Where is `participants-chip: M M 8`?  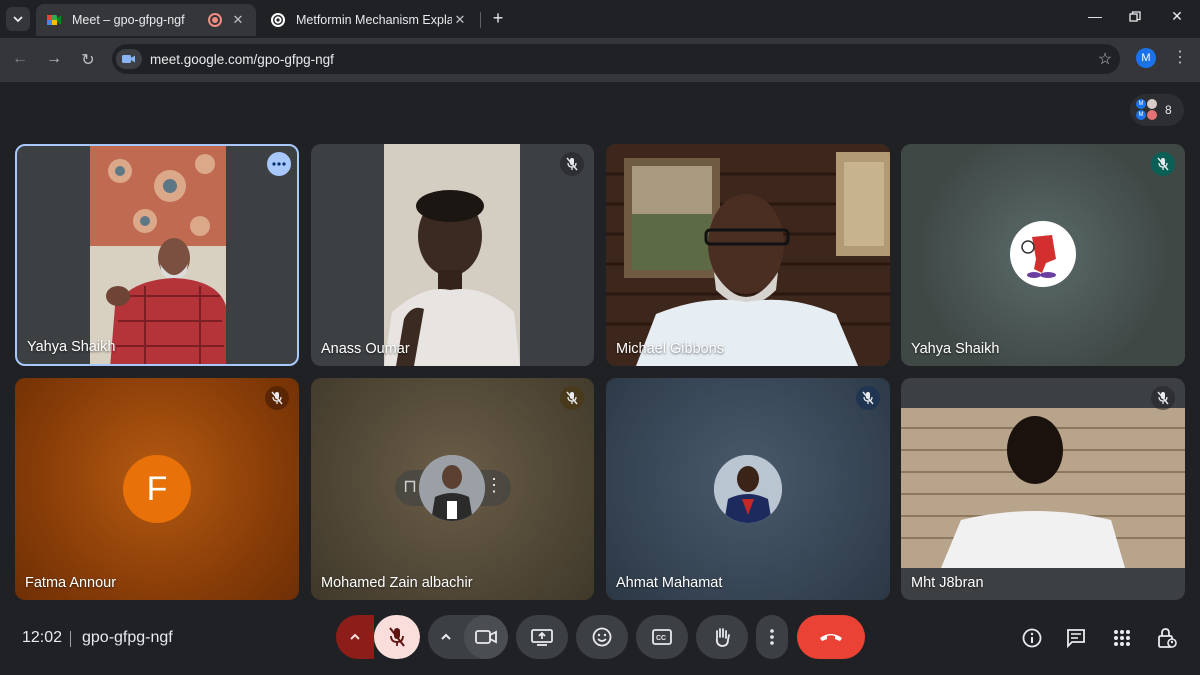 participants-chip: M M 8 is located at coordinates (1157, 110).